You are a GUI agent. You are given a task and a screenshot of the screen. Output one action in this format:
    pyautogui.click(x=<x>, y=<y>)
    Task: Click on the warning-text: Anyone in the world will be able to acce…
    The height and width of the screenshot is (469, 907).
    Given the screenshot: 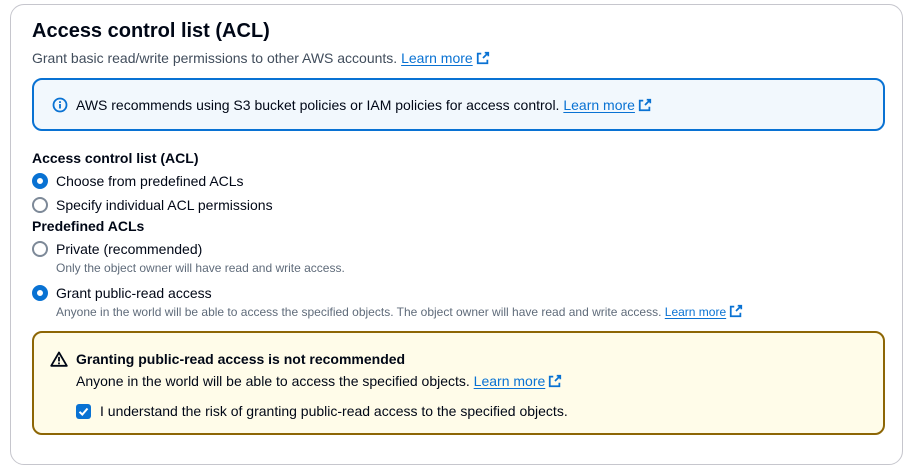 What is the action you would take?
    pyautogui.click(x=273, y=381)
    